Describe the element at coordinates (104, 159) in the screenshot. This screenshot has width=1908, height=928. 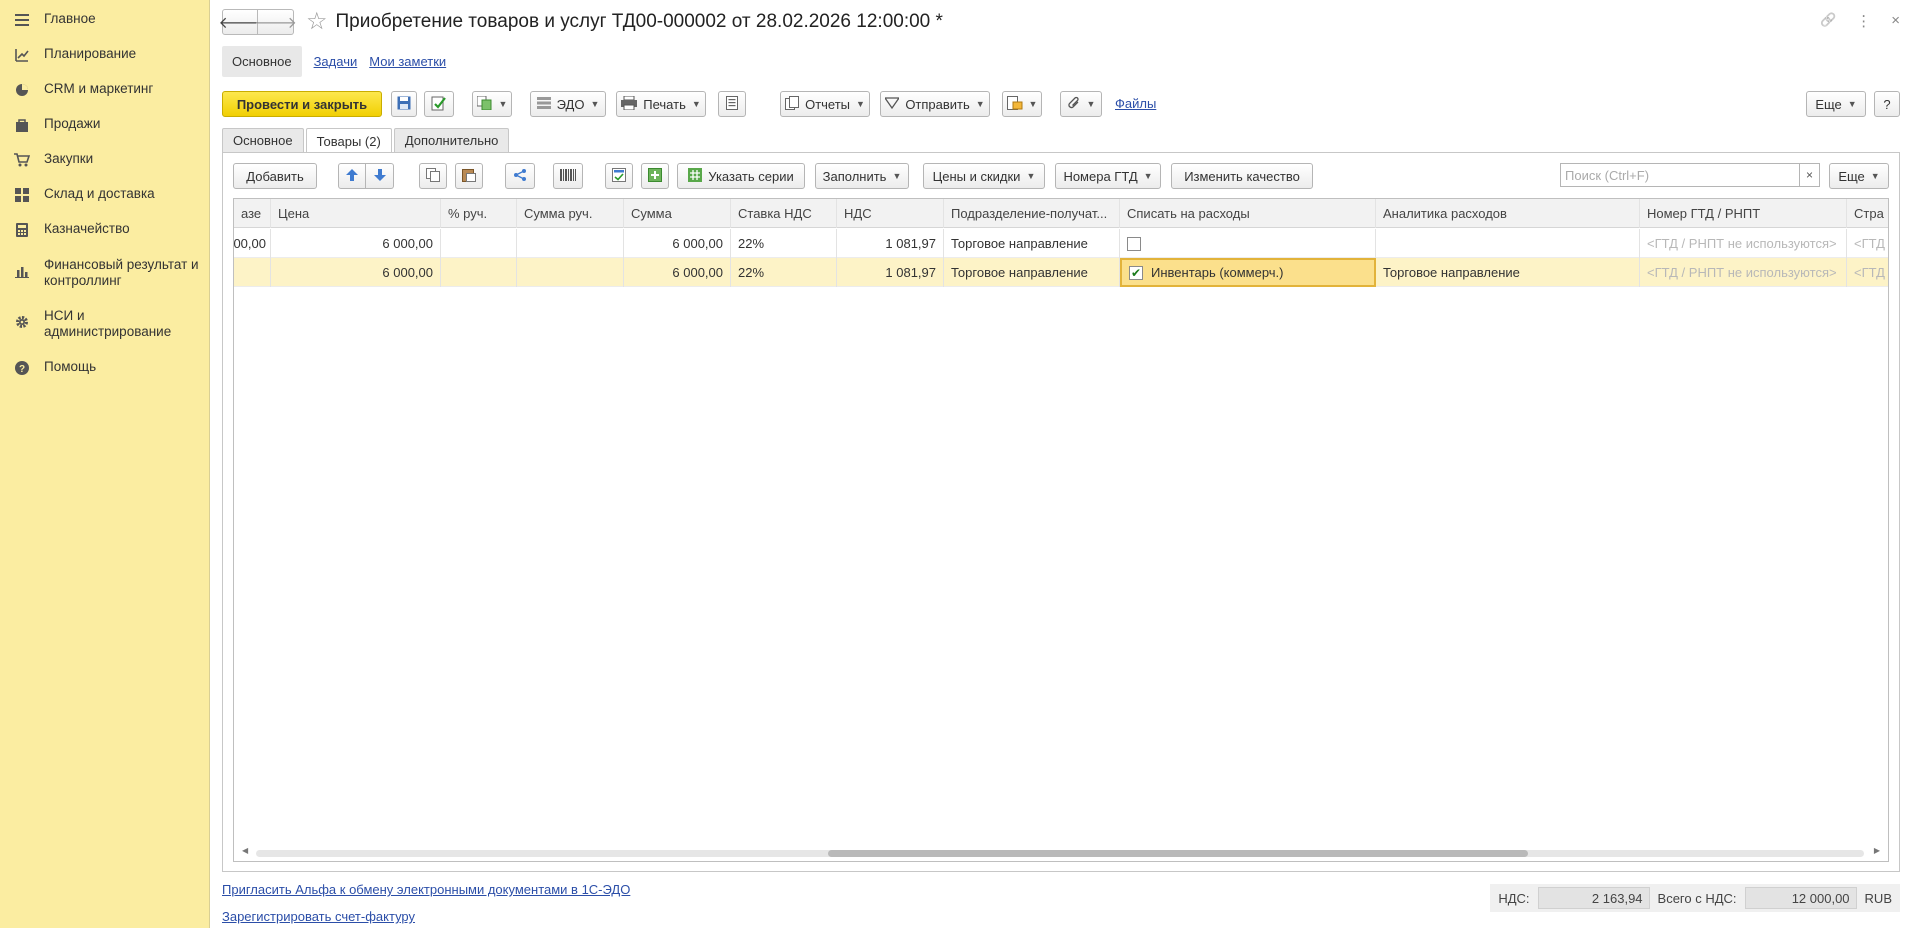
I see `sidebar-item-purchases: Закупки` at that location.